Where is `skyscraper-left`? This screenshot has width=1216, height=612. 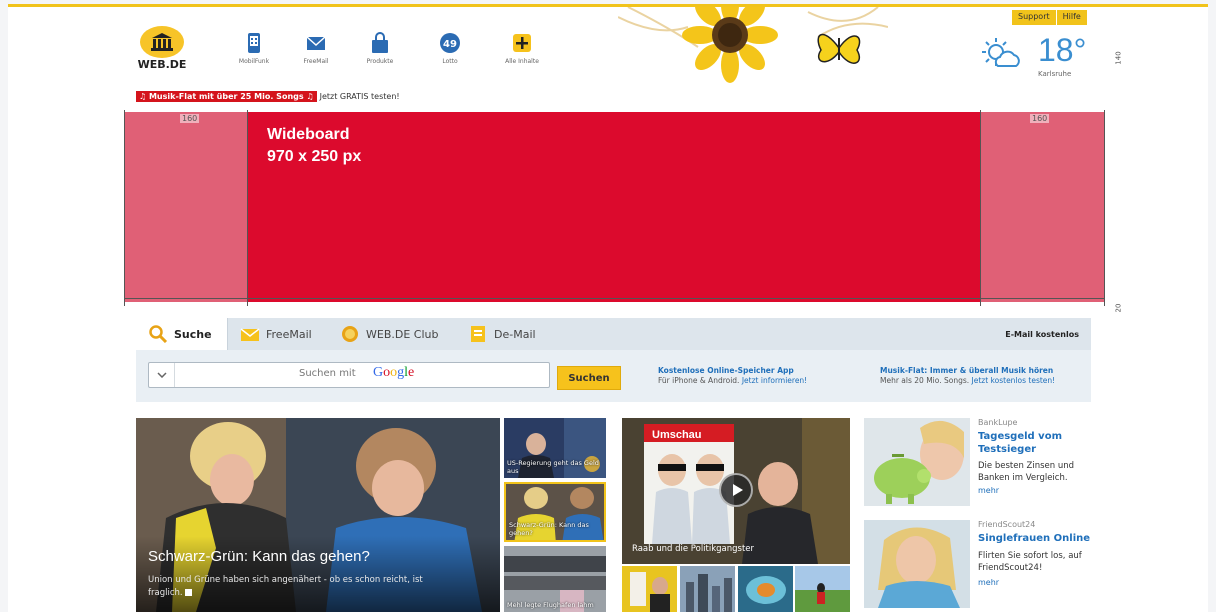 skyscraper-left is located at coordinates (185, 207).